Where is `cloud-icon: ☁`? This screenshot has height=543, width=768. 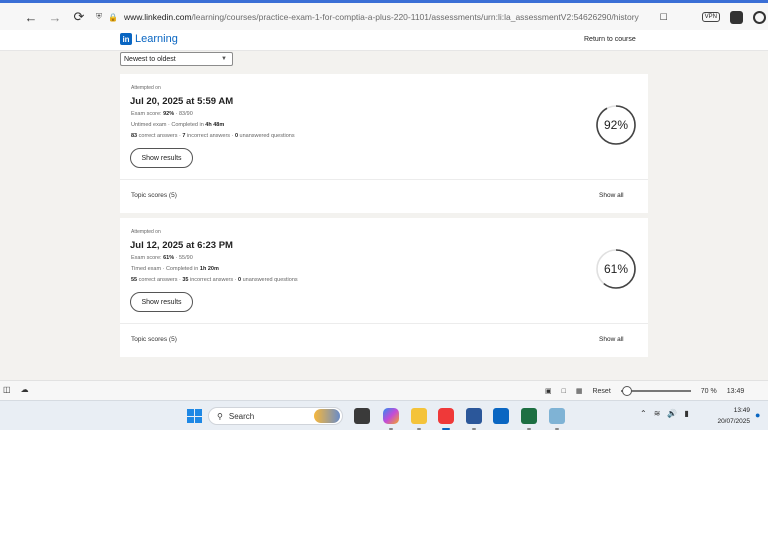
cloud-icon: ☁ is located at coordinates (25, 389).